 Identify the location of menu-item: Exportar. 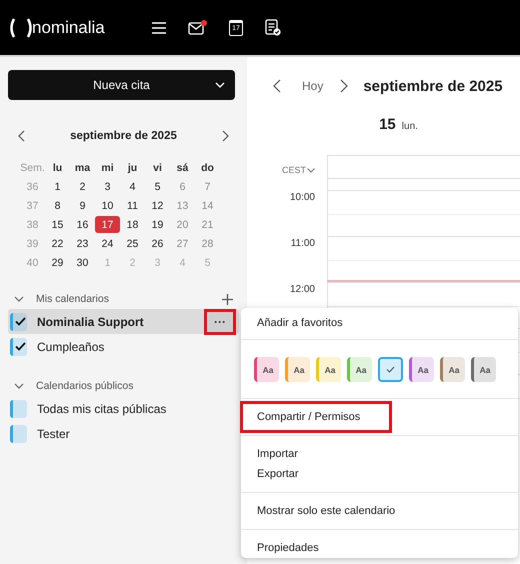
(379, 474).